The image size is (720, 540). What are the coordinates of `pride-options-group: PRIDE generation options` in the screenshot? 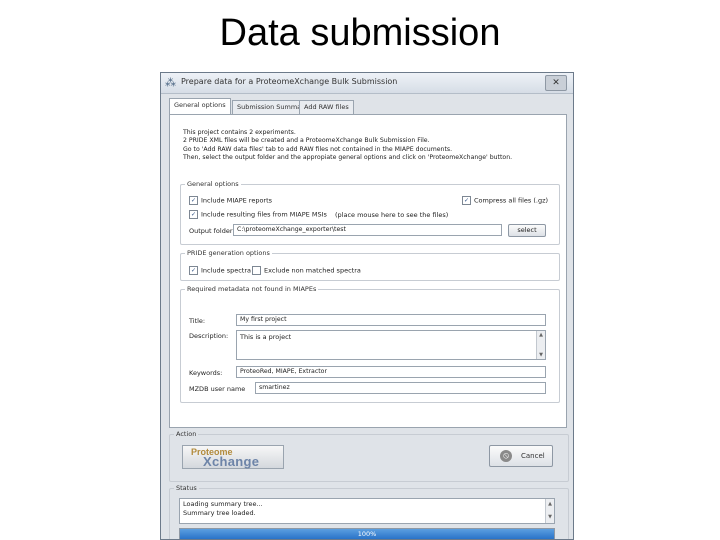 It's located at (370, 265).